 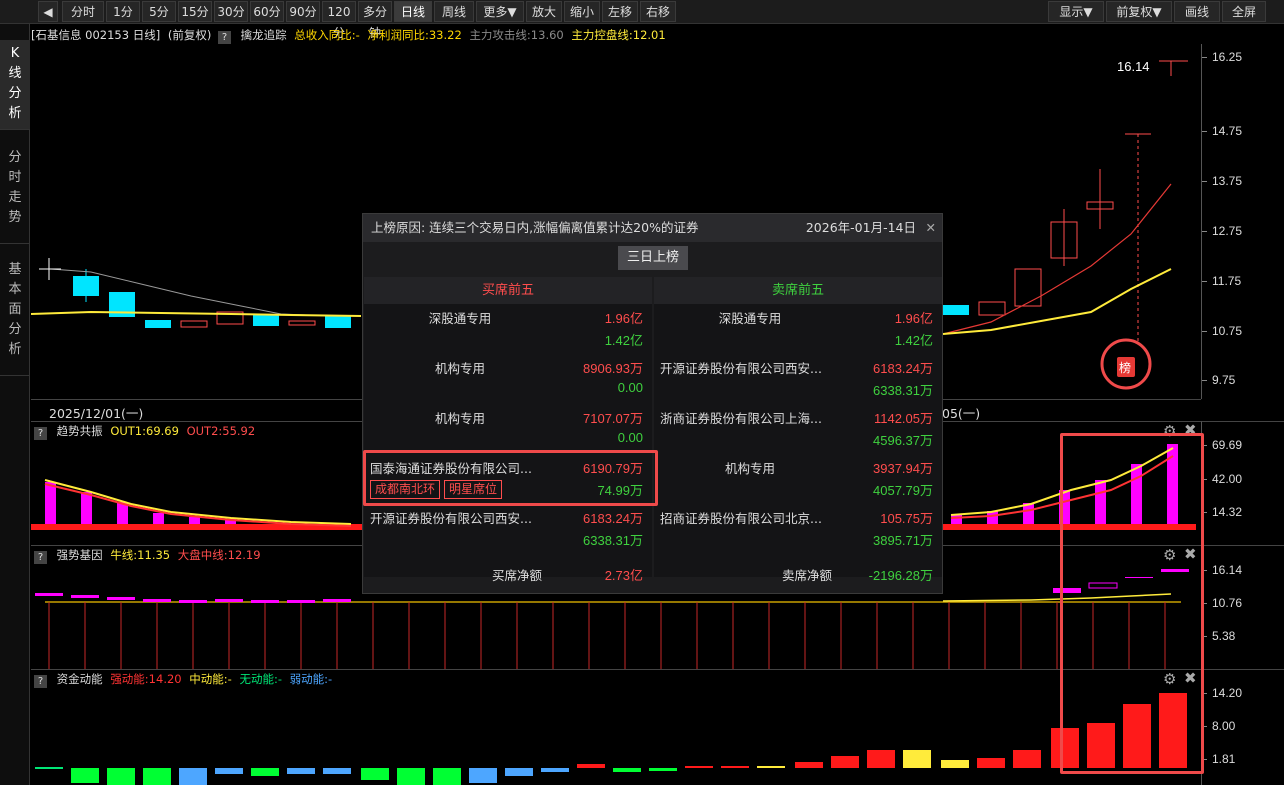 What do you see at coordinates (544, 11) in the screenshot?
I see `toolbar-button: 放大` at bounding box center [544, 11].